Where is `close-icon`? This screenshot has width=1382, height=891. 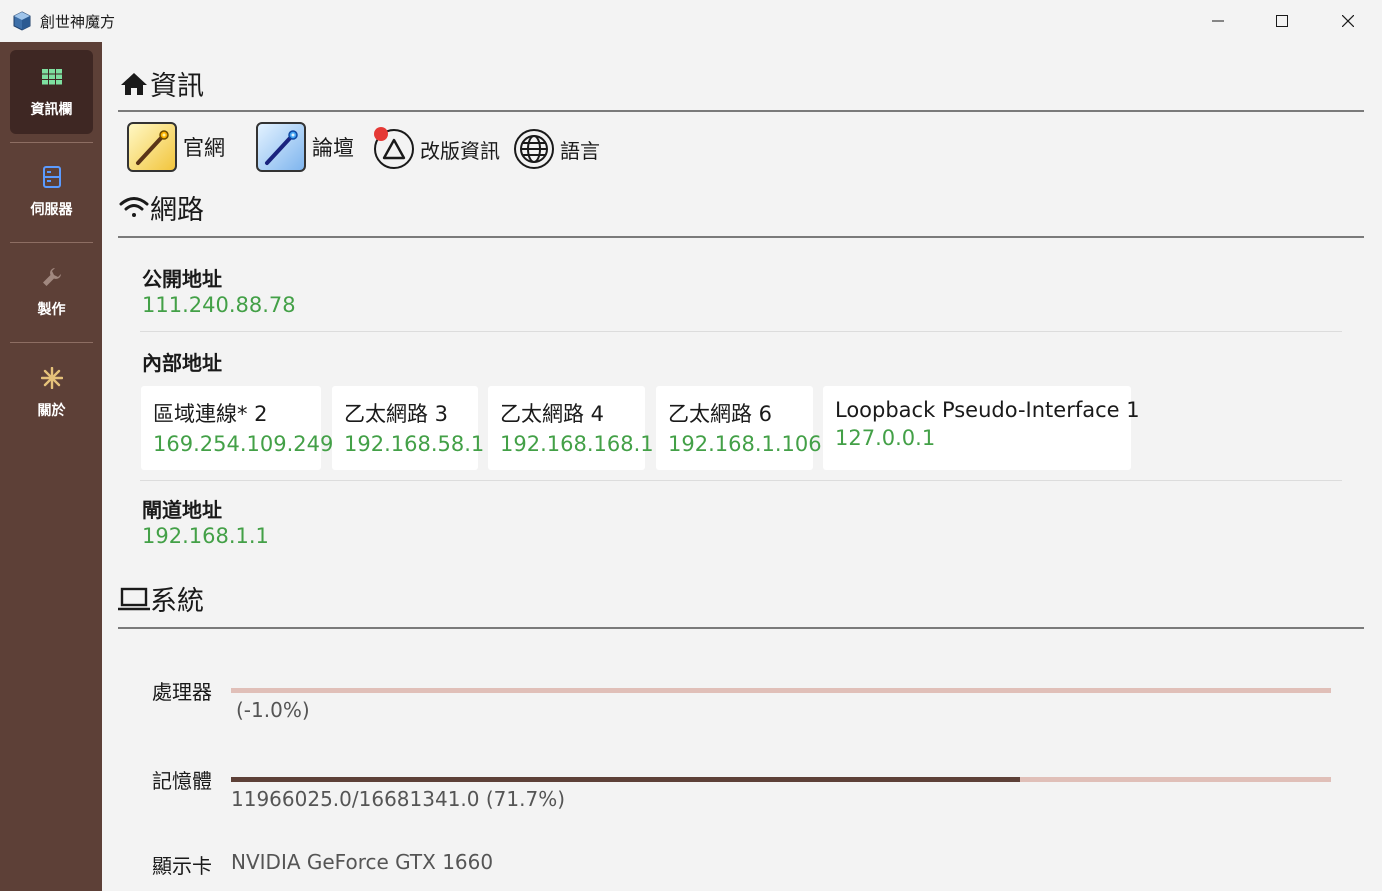 close-icon is located at coordinates (1348, 21).